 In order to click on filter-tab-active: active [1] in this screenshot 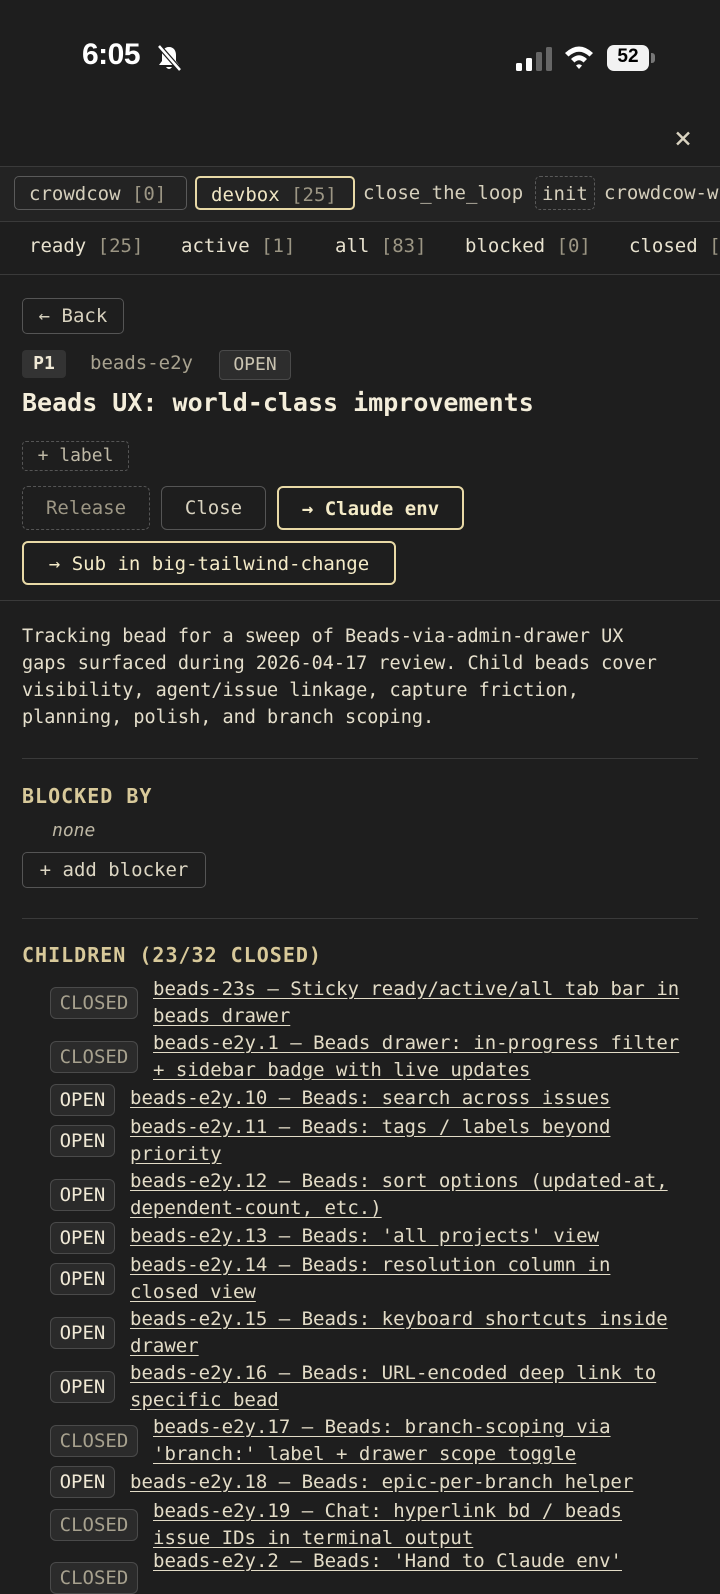, I will do `click(238, 246)`.